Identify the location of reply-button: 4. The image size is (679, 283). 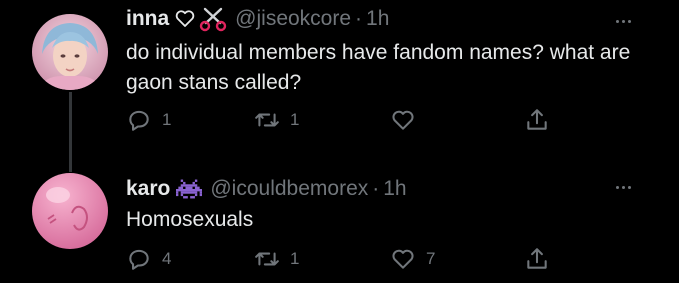
(148, 259).